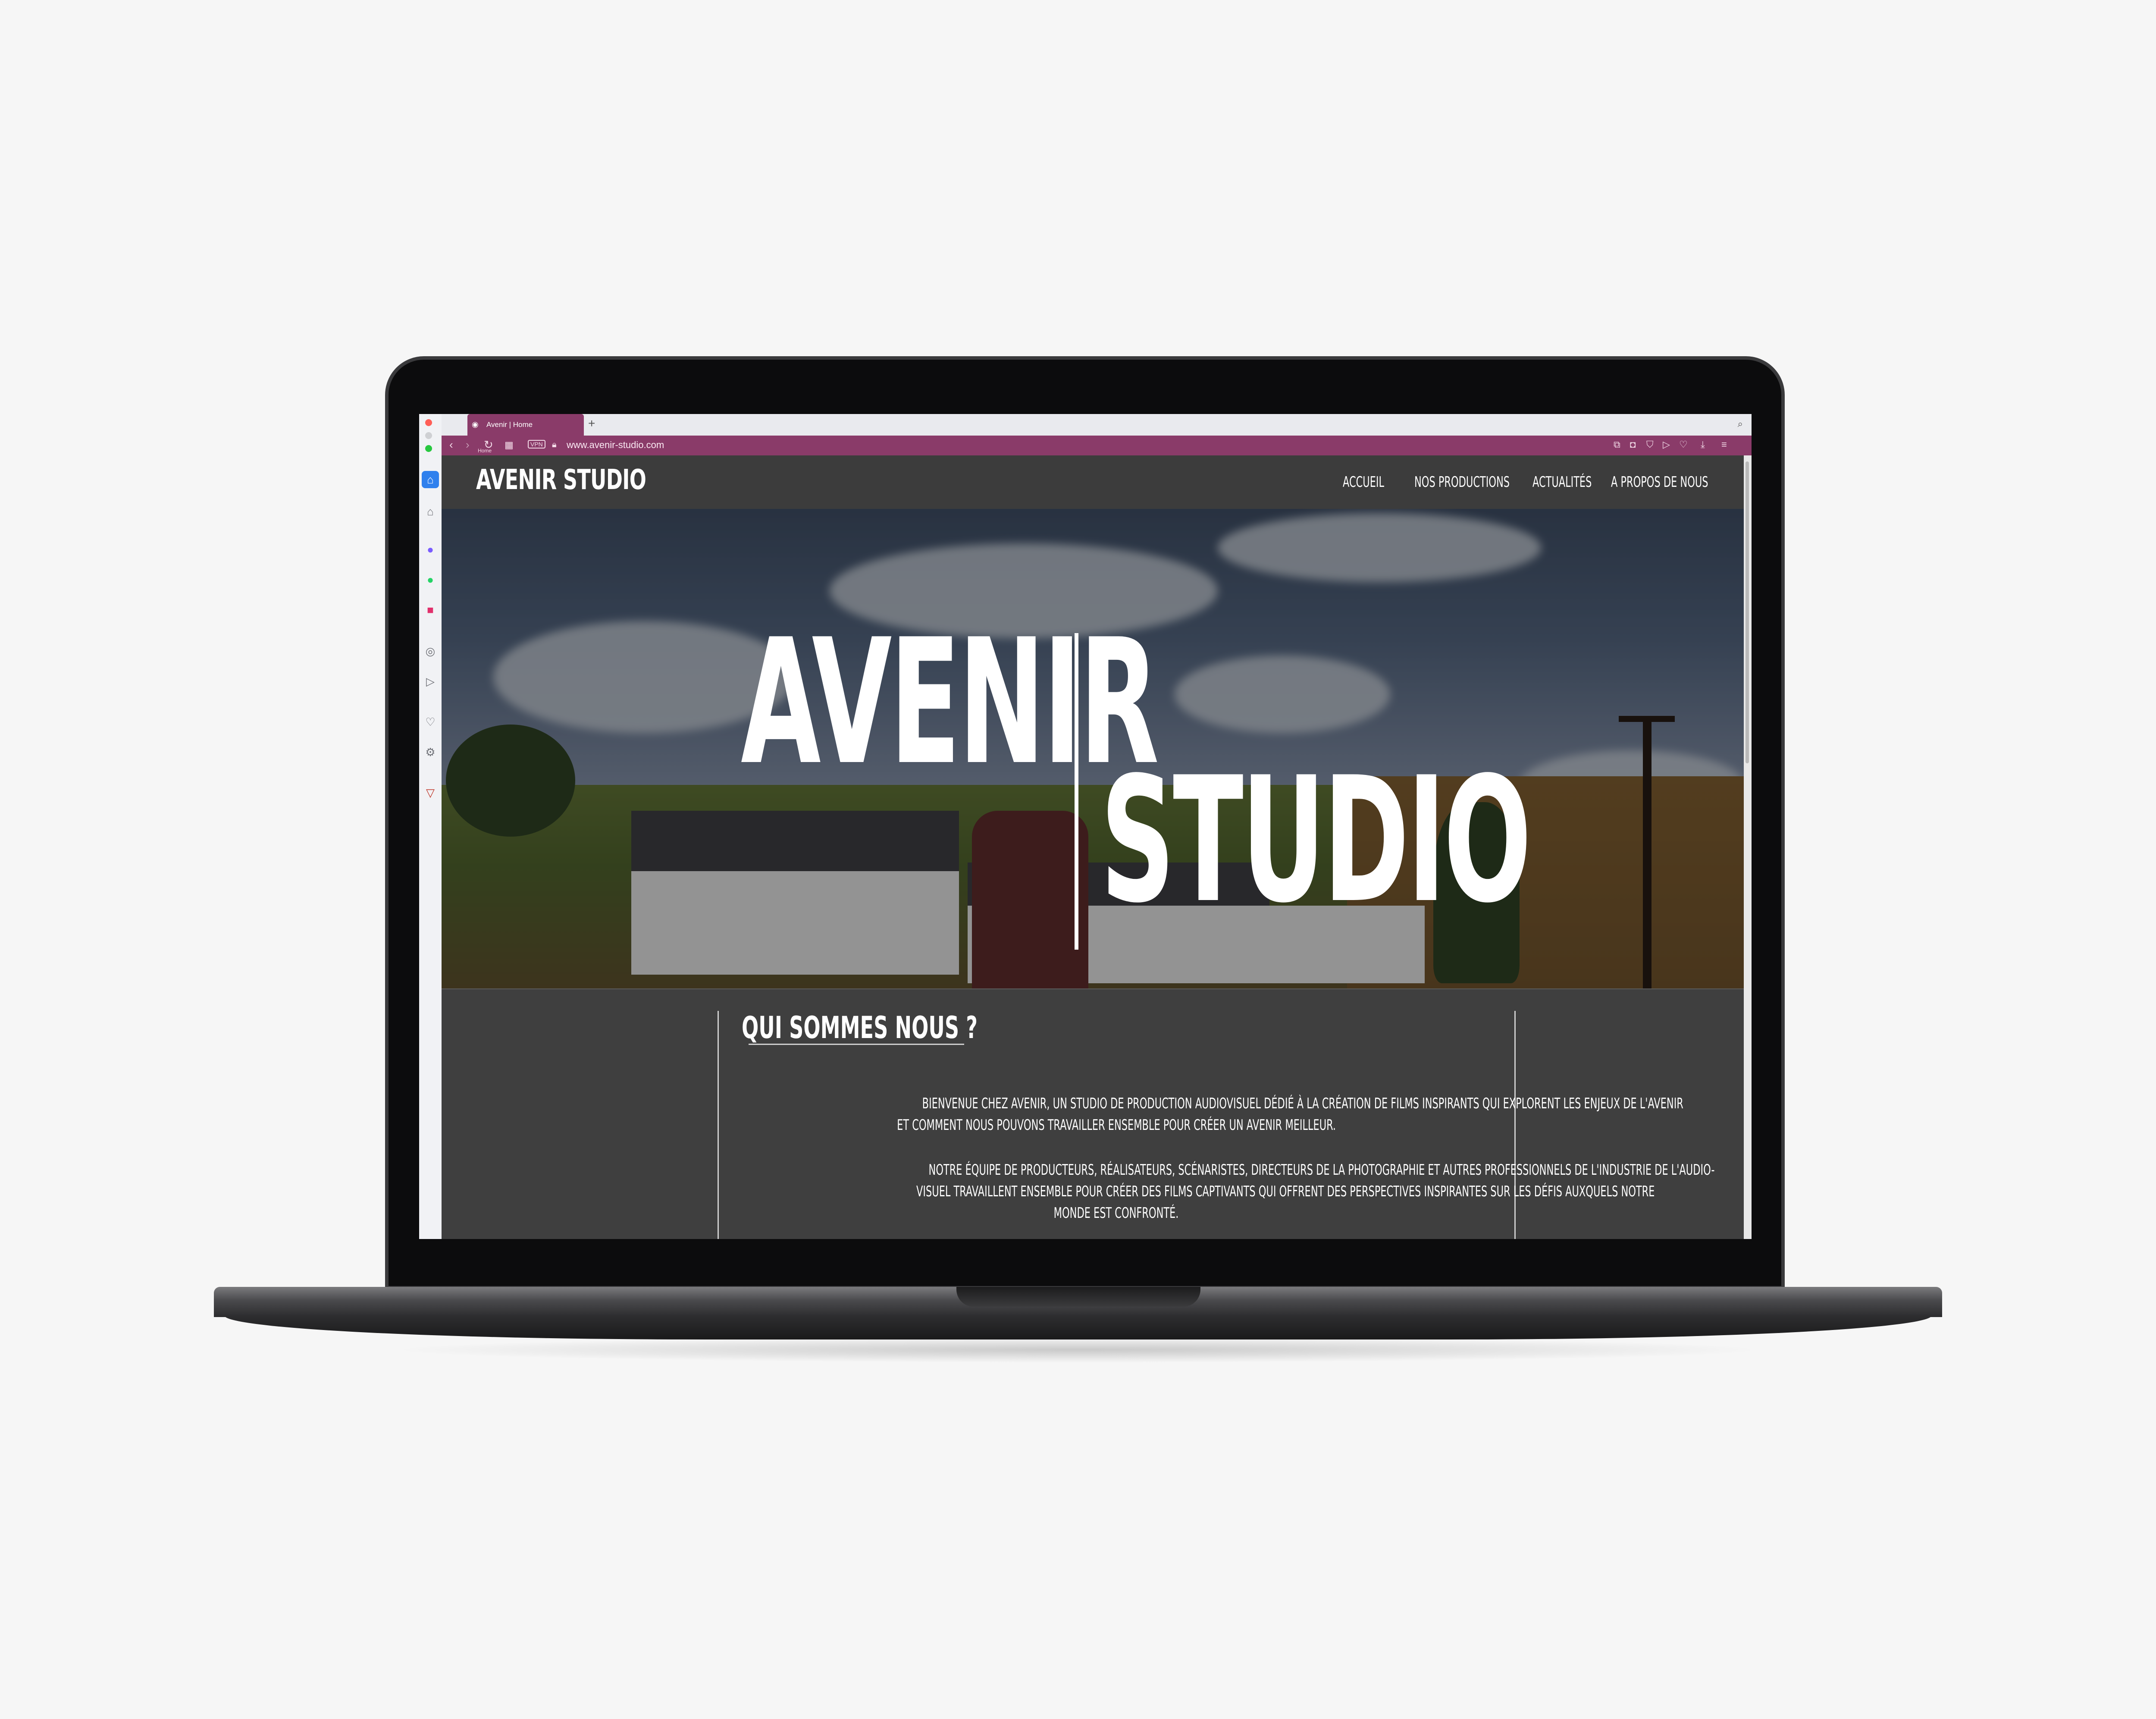 This screenshot has width=2156, height=1719. Describe the element at coordinates (430, 681) in the screenshot. I see `send-icon: ▷` at that location.